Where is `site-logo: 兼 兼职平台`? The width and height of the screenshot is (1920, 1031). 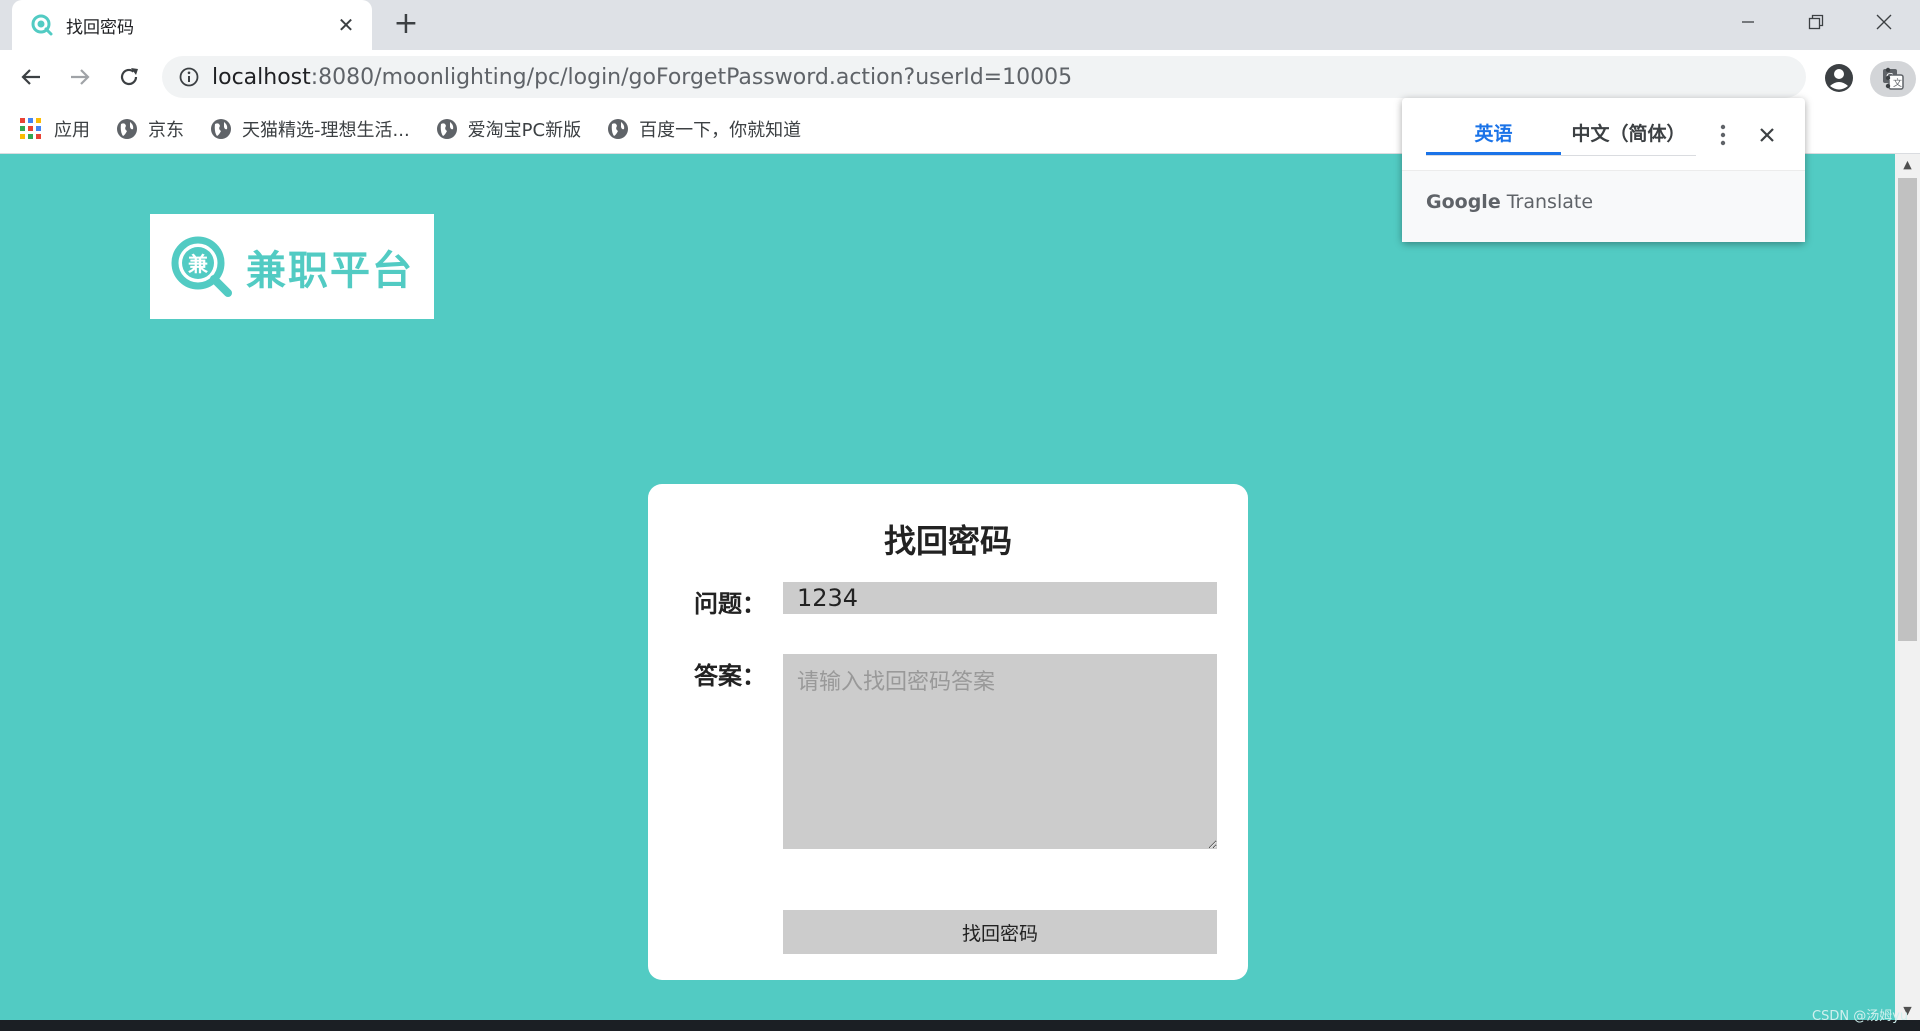
site-logo: 兼 兼职平台 is located at coordinates (292, 266).